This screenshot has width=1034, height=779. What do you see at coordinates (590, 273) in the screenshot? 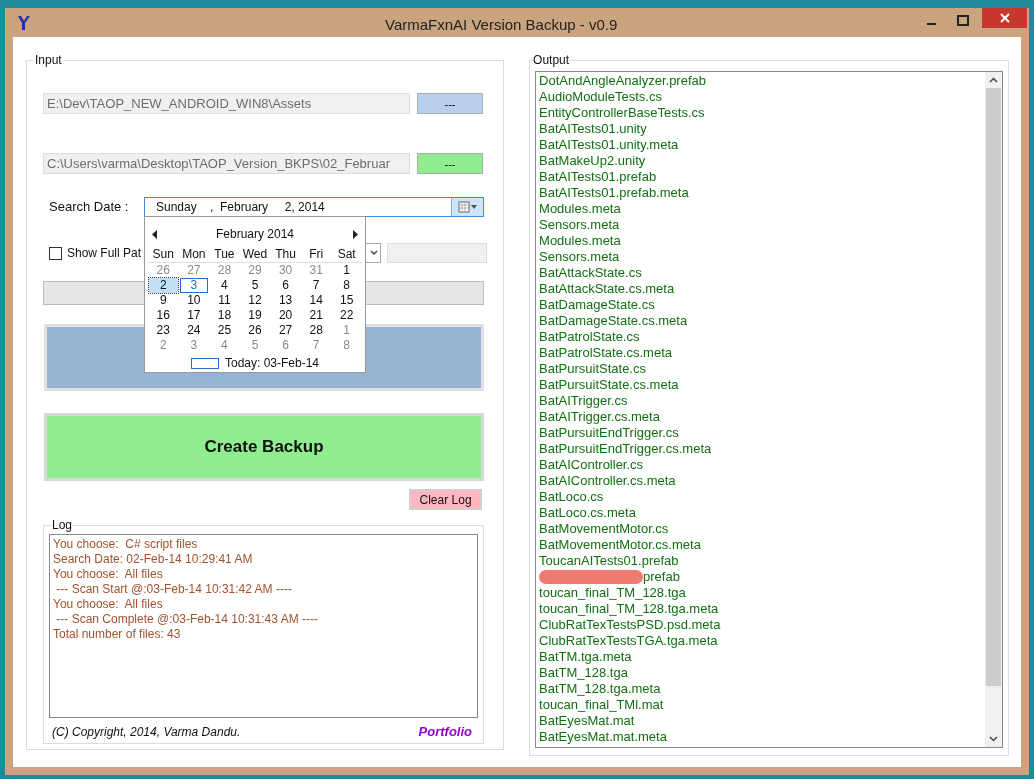
I see `file-item: BatAttackState.cs` at bounding box center [590, 273].